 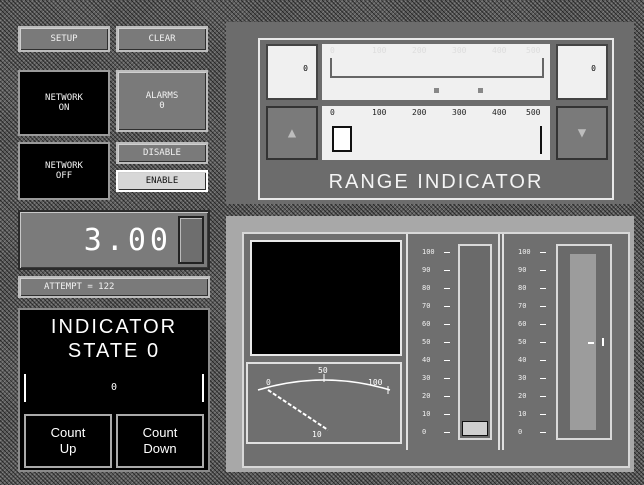 What do you see at coordinates (292, 72) in the screenshot?
I see `range-left-value-box: 0` at bounding box center [292, 72].